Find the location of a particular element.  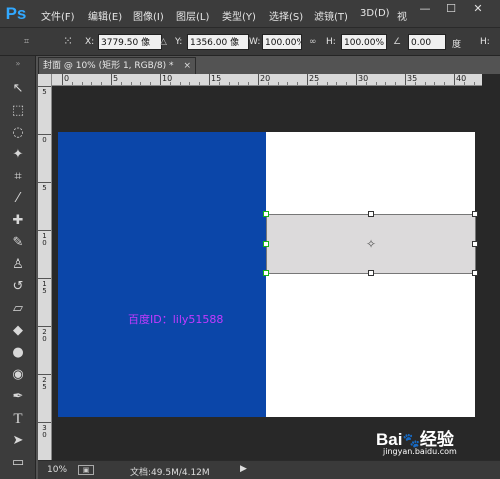

angle-icon: ∠ is located at coordinates (397, 42).